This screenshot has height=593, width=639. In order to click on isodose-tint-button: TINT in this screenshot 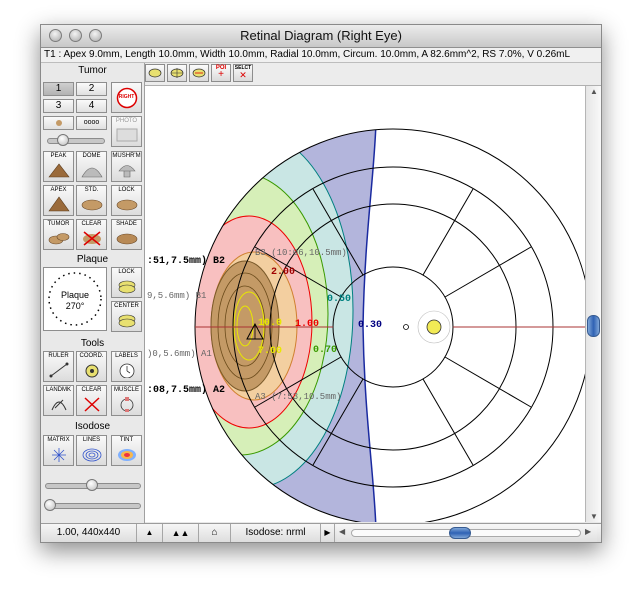, I will do `click(126, 450)`.